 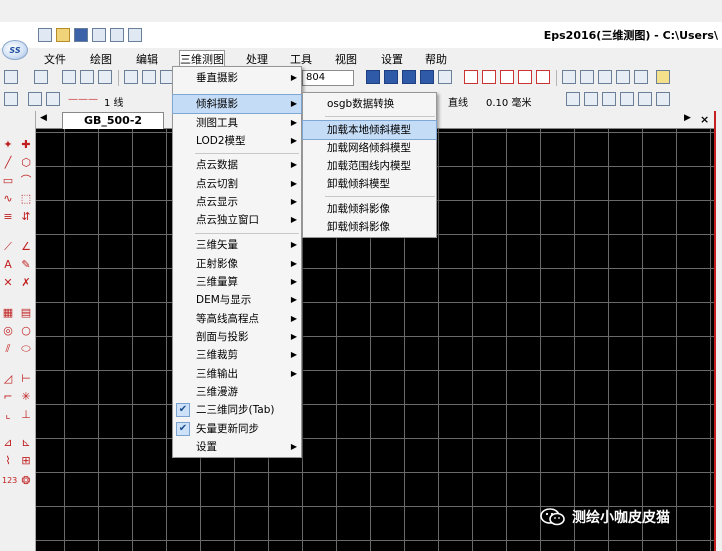 I want to click on dd-item-vertical-photo: 垂直摄影 ▶, so click(x=237, y=78).